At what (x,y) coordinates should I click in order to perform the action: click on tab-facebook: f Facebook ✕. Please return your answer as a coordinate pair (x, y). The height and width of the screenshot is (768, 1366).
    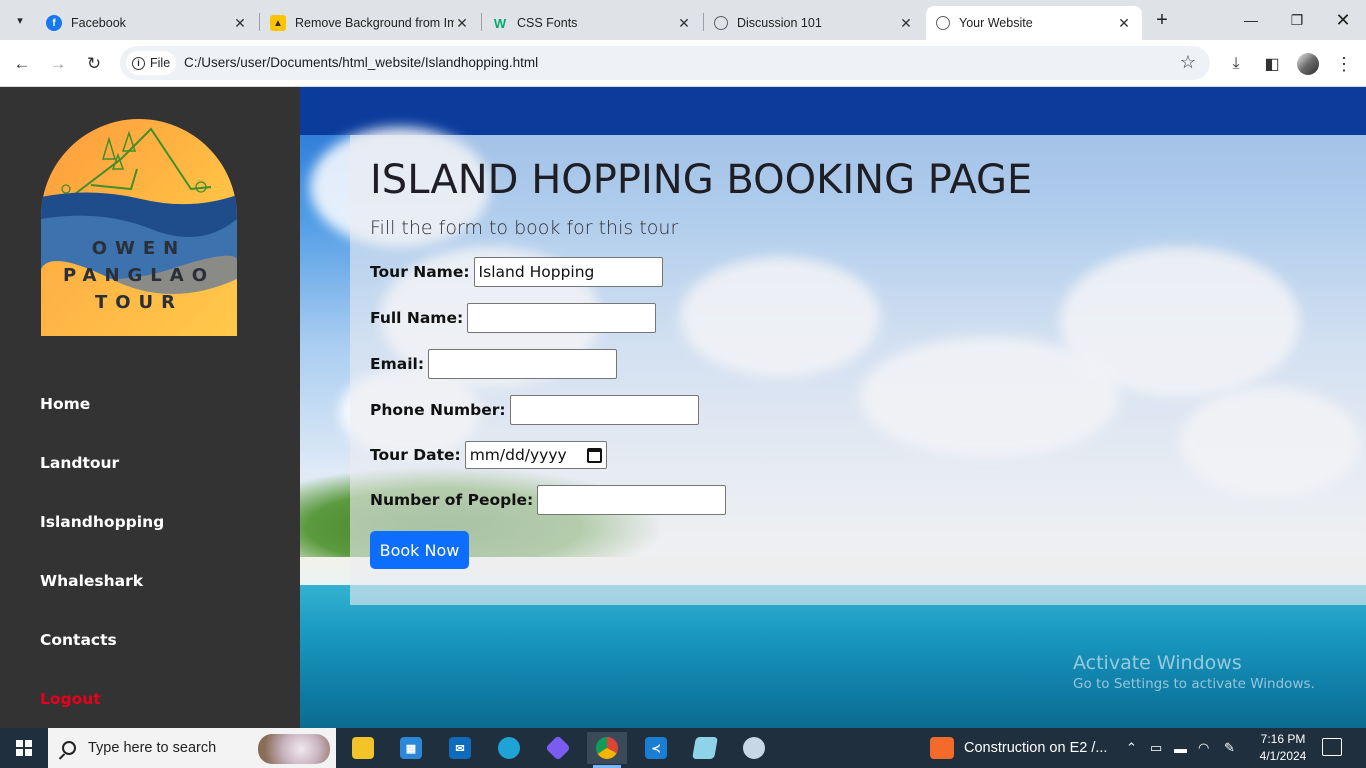
    Looking at the image, I should click on (147, 23).